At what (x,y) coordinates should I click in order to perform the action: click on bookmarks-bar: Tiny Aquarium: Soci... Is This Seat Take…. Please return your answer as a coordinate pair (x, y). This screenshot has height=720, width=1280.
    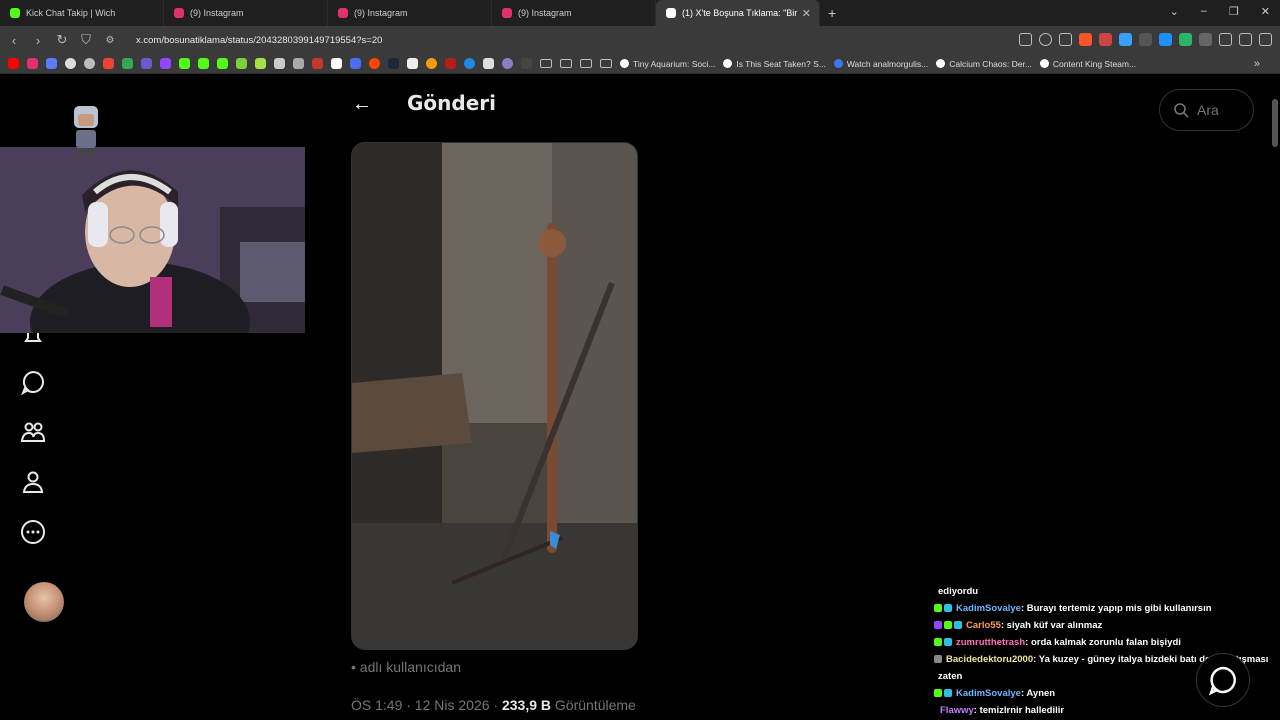
    Looking at the image, I should click on (640, 64).